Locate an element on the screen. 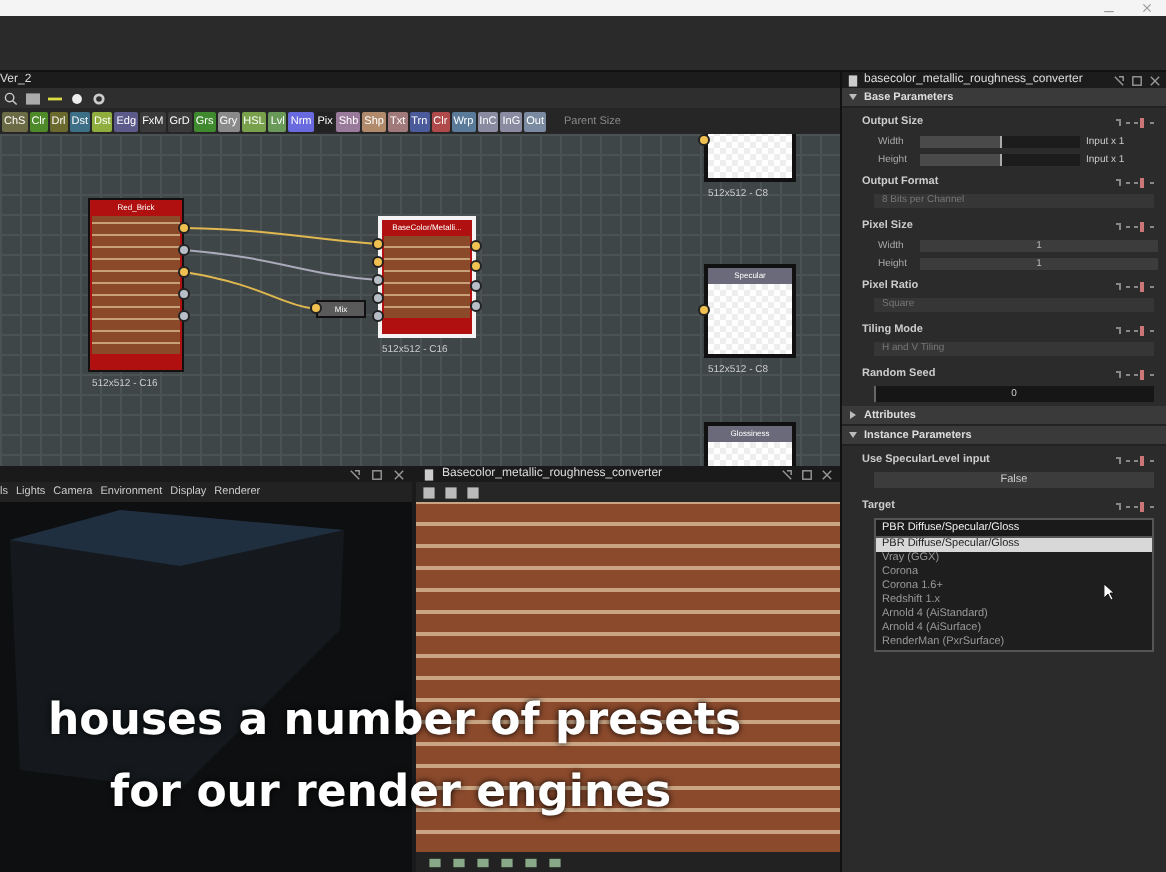 This screenshot has height=872, width=1166. video-caption: houses a number of presets is located at coordinates (395, 721).